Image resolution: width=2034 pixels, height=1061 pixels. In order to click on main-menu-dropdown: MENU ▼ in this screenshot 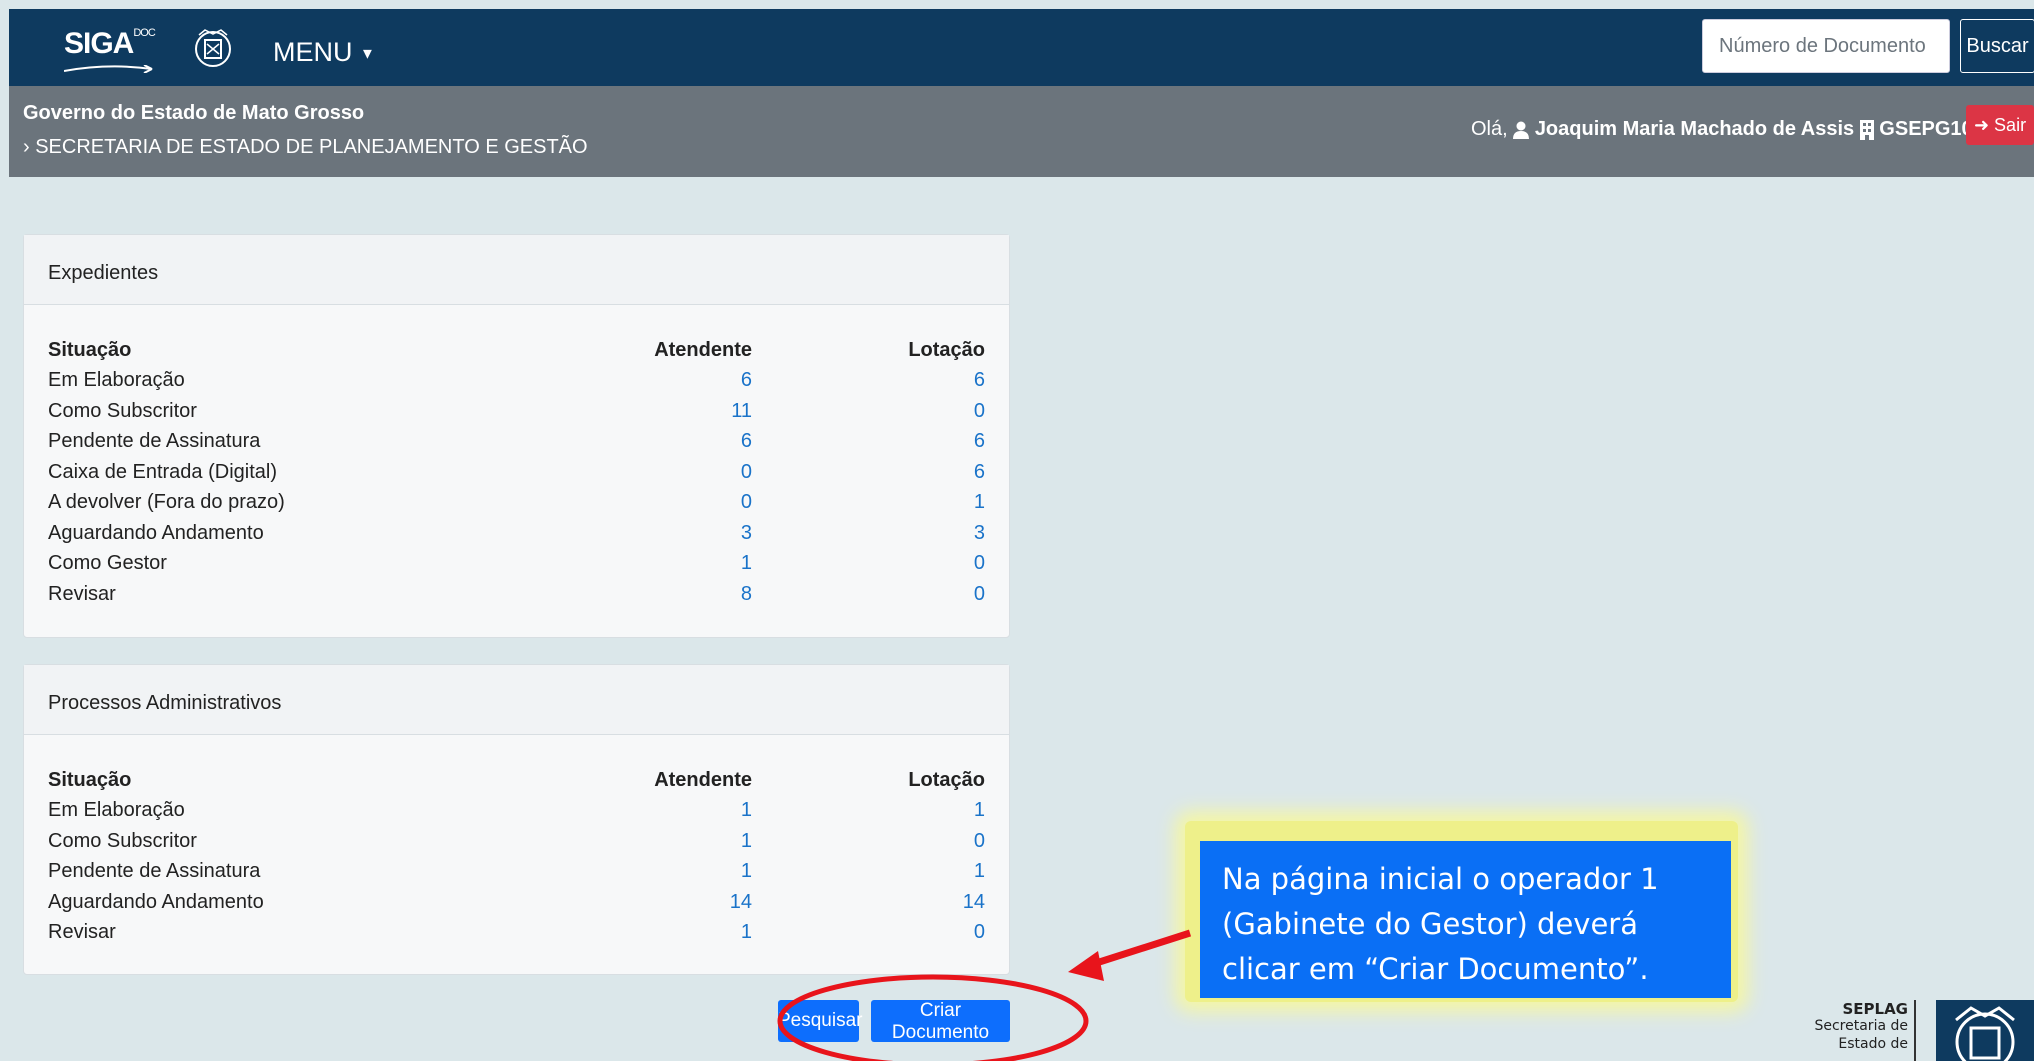, I will do `click(324, 52)`.